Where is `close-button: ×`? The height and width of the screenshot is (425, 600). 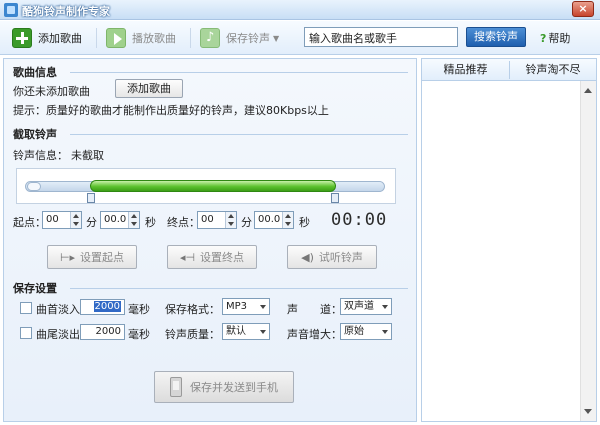
close-button: × is located at coordinates (583, 9).